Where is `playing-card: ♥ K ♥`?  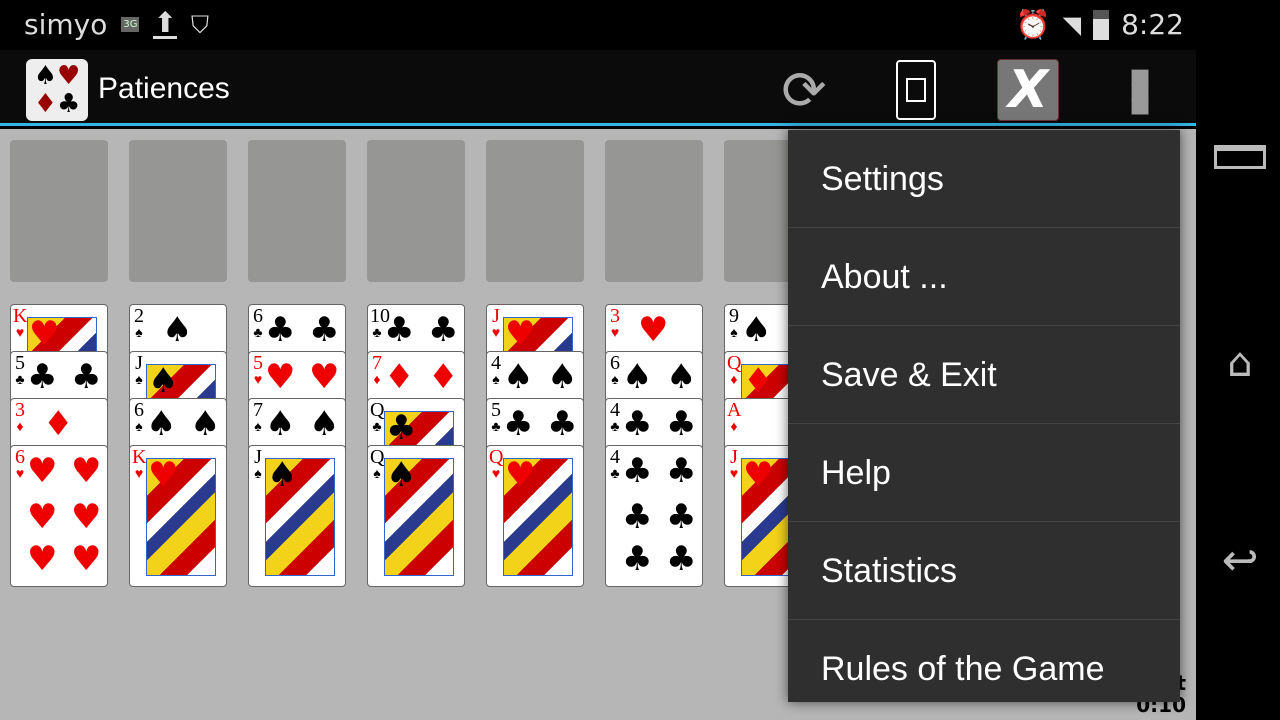 playing-card: ♥ K ♥ is located at coordinates (178, 516).